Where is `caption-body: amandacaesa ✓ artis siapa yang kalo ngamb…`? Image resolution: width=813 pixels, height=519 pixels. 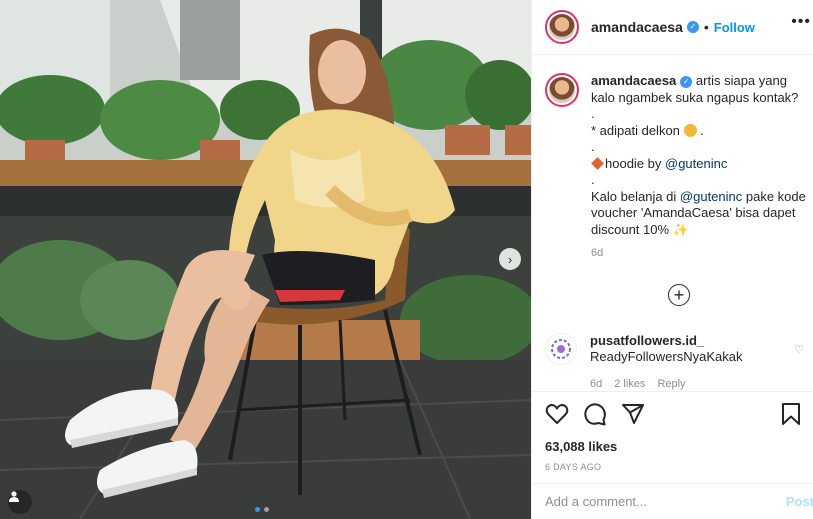
caption-body: amandacaesa ✓ artis siapa yang kalo ngamb… is located at coordinates (698, 167).